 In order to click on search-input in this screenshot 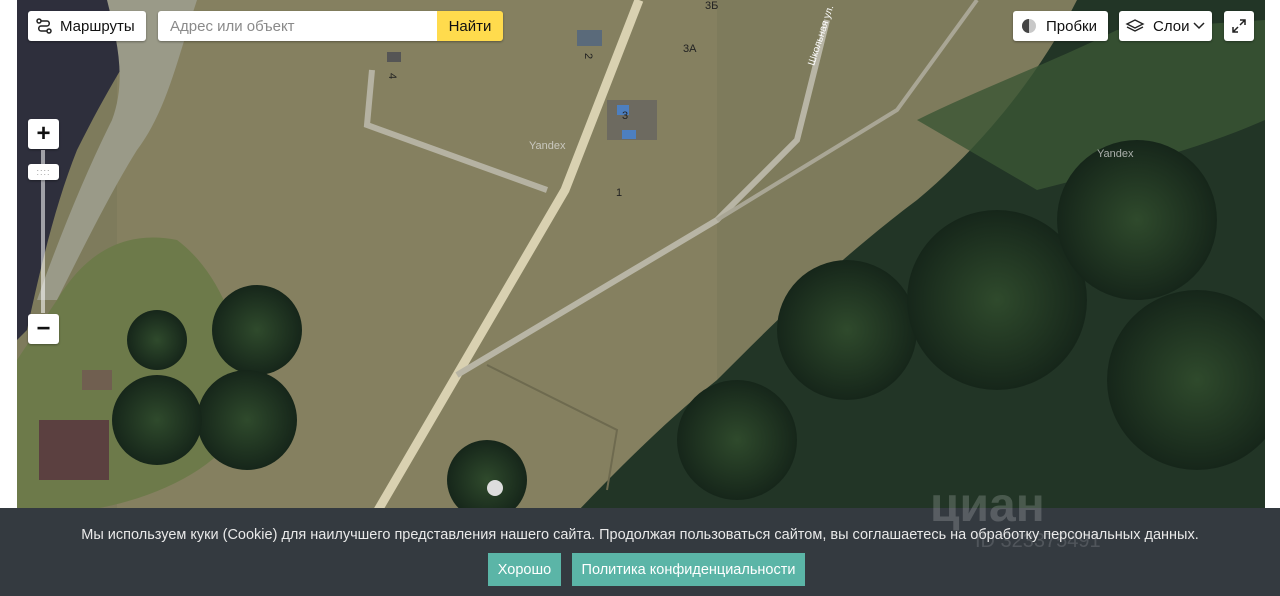, I will do `click(297, 26)`.